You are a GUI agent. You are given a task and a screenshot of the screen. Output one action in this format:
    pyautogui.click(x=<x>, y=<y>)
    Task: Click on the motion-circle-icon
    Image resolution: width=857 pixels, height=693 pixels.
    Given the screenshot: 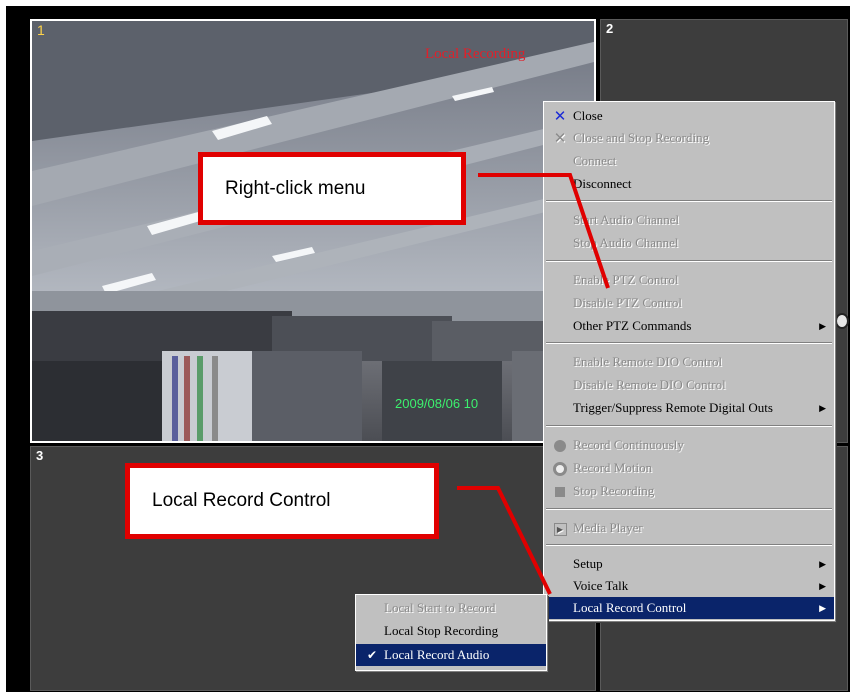 What is the action you would take?
    pyautogui.click(x=560, y=468)
    